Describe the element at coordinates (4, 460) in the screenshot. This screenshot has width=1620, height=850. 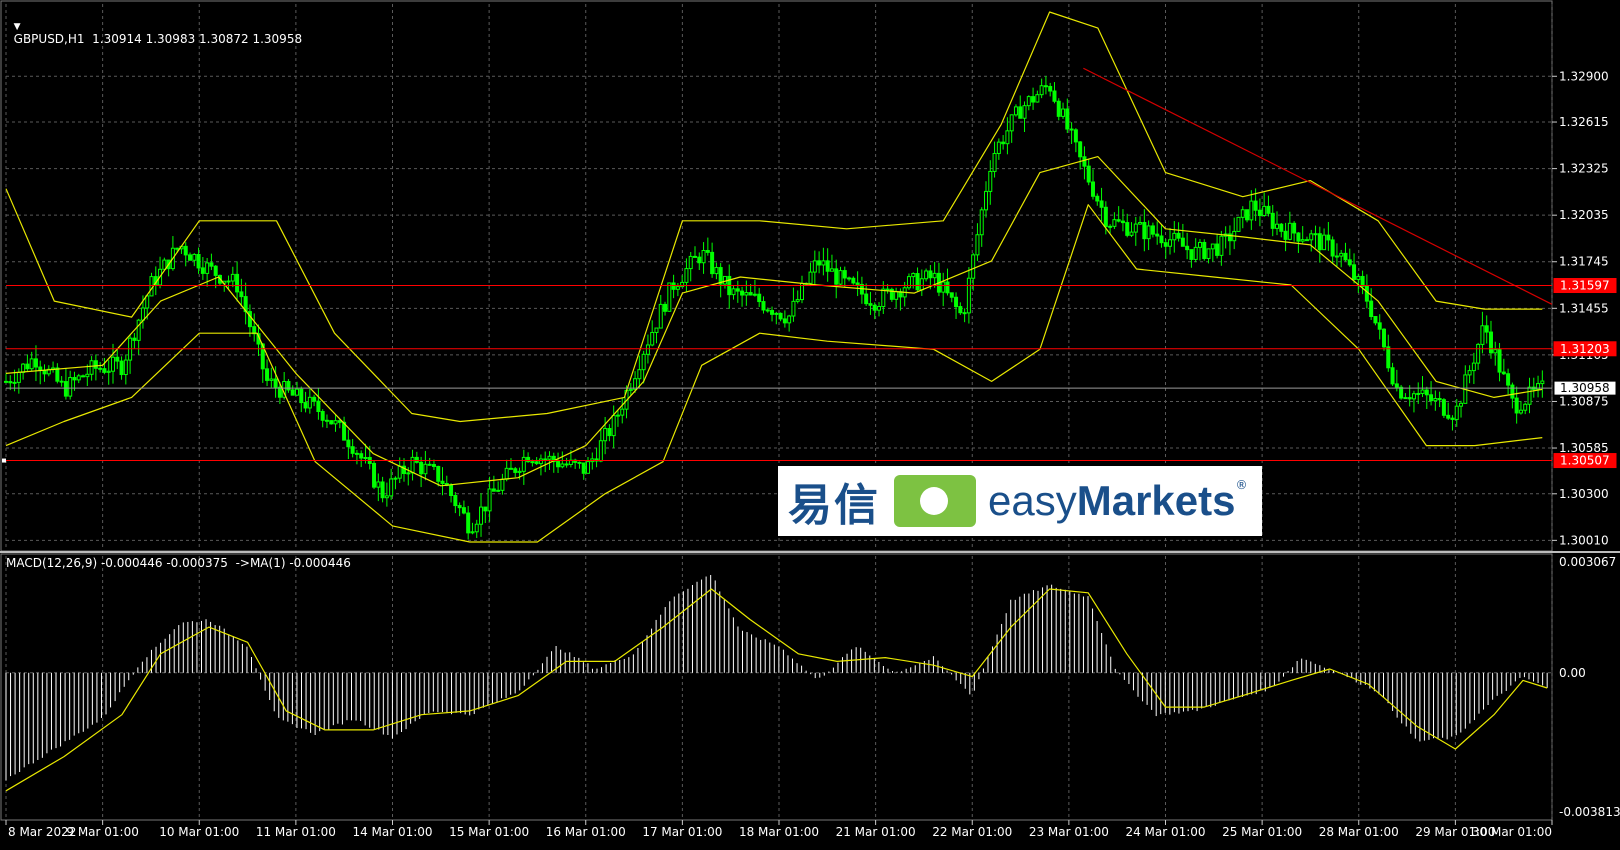
I see `level-anchor-marker` at that location.